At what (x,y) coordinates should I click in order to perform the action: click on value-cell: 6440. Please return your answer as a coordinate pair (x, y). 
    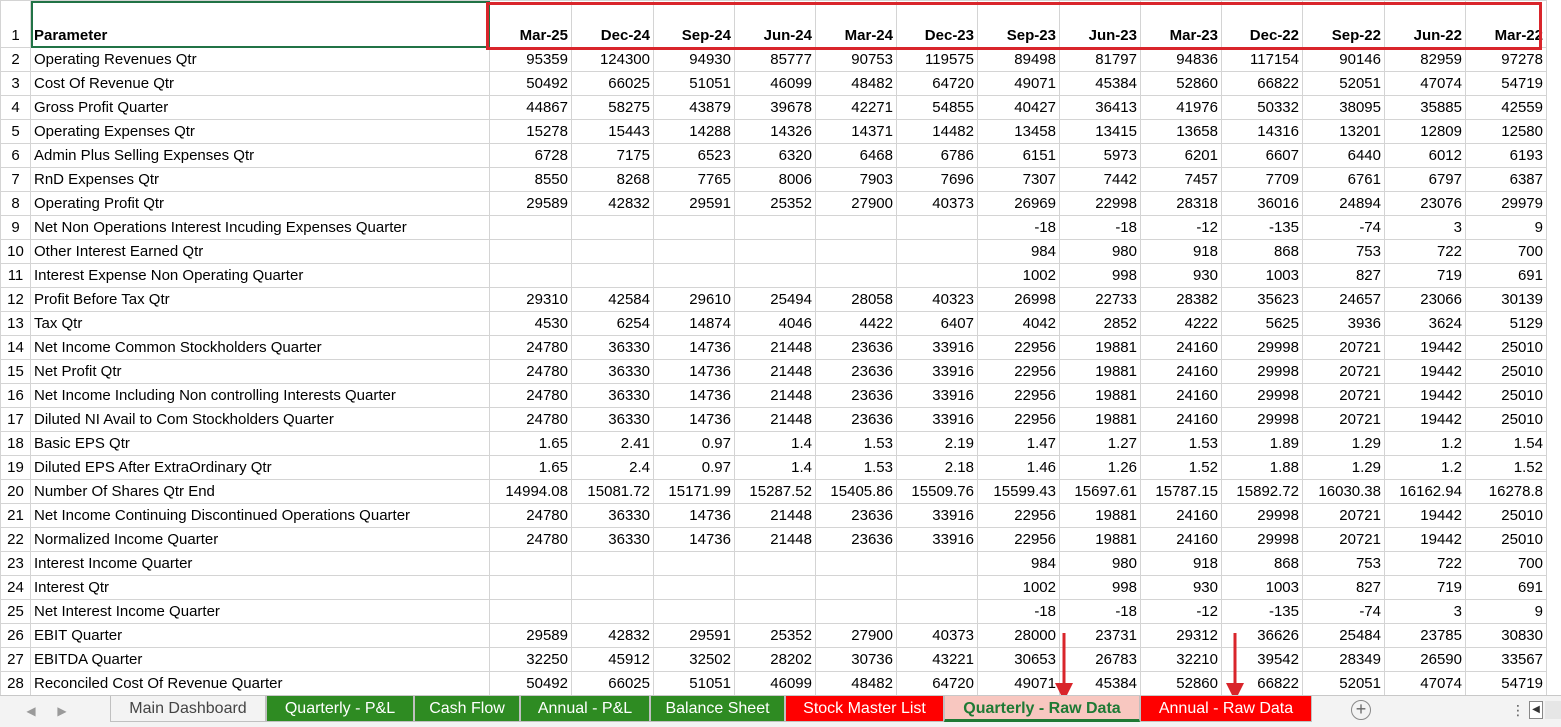
    Looking at the image, I should click on (1343, 155).